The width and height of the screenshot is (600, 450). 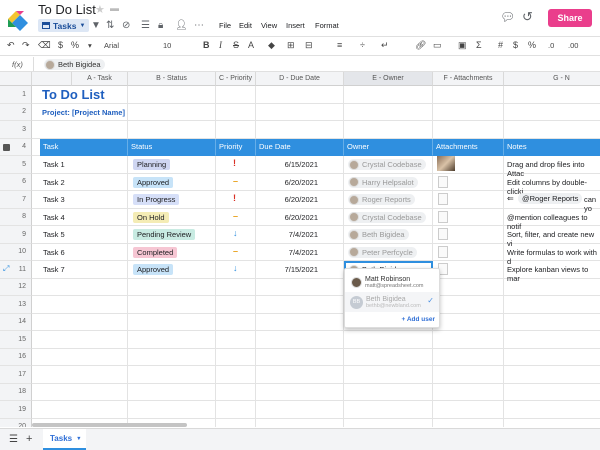 What do you see at coordinates (507, 17) in the screenshot?
I see `comment-icon: 💬︎` at bounding box center [507, 17].